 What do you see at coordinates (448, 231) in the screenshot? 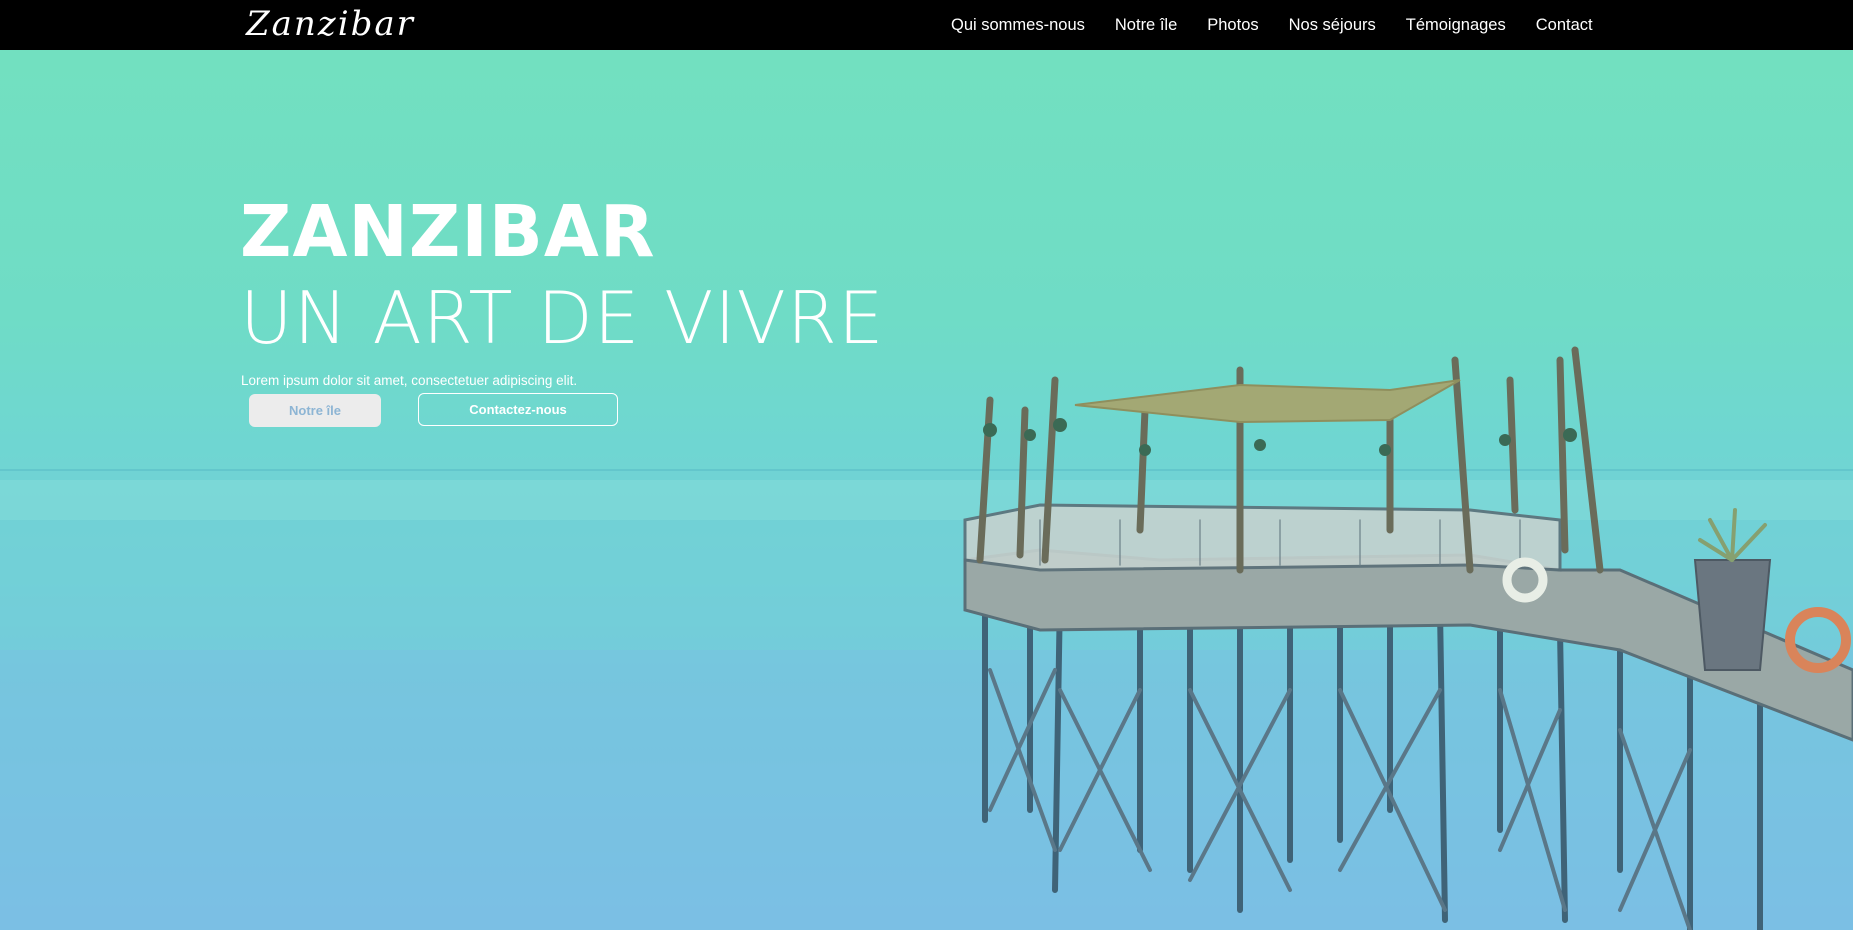
I see `hero-title: ZANZIBAR` at bounding box center [448, 231].